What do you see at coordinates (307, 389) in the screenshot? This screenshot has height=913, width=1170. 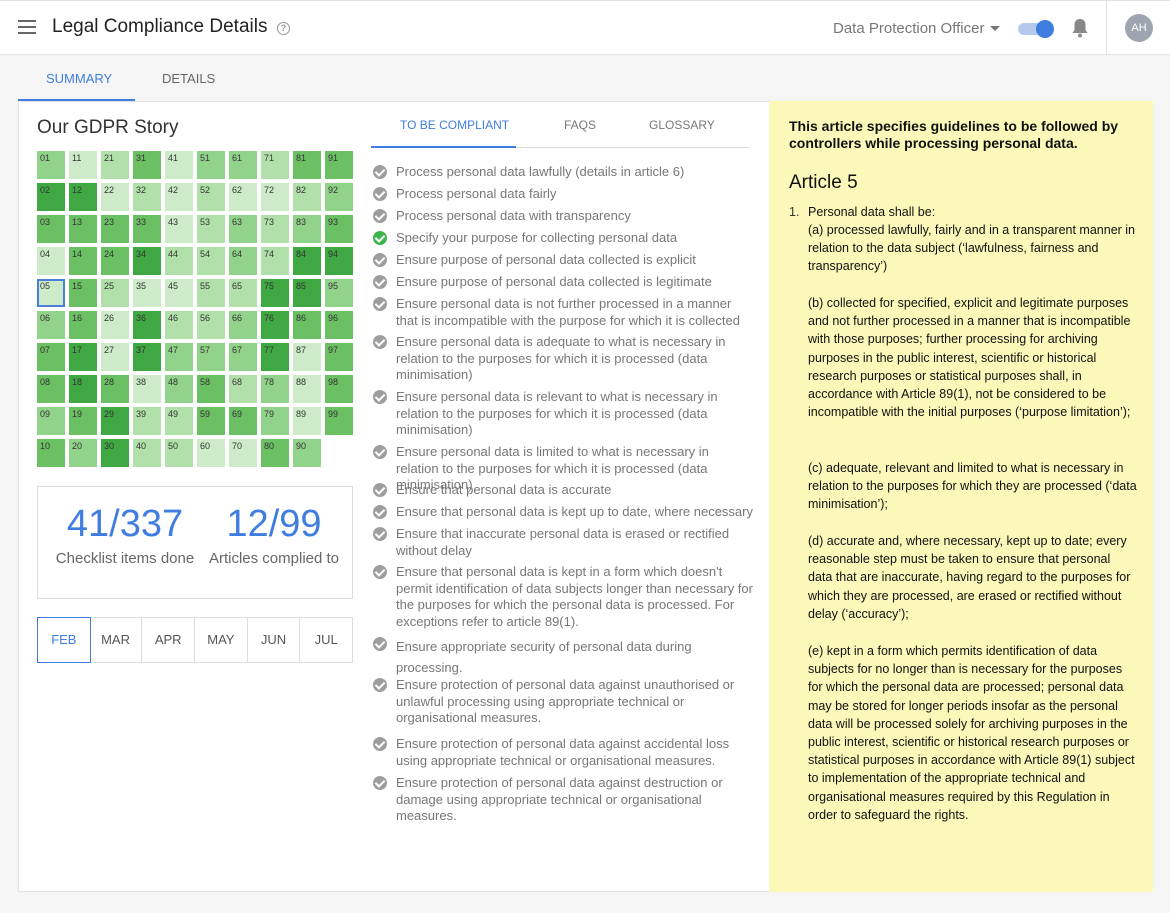 I see `grid-cell: 88` at bounding box center [307, 389].